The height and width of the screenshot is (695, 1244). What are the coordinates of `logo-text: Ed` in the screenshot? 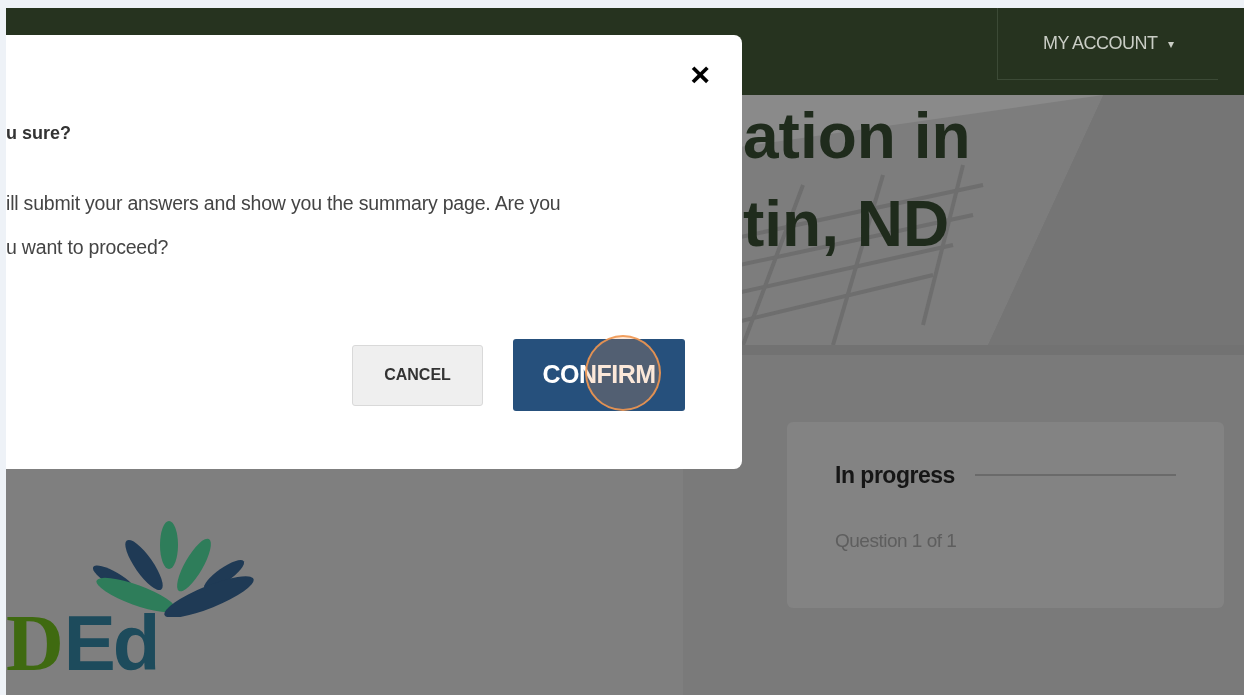 It's located at (110, 643).